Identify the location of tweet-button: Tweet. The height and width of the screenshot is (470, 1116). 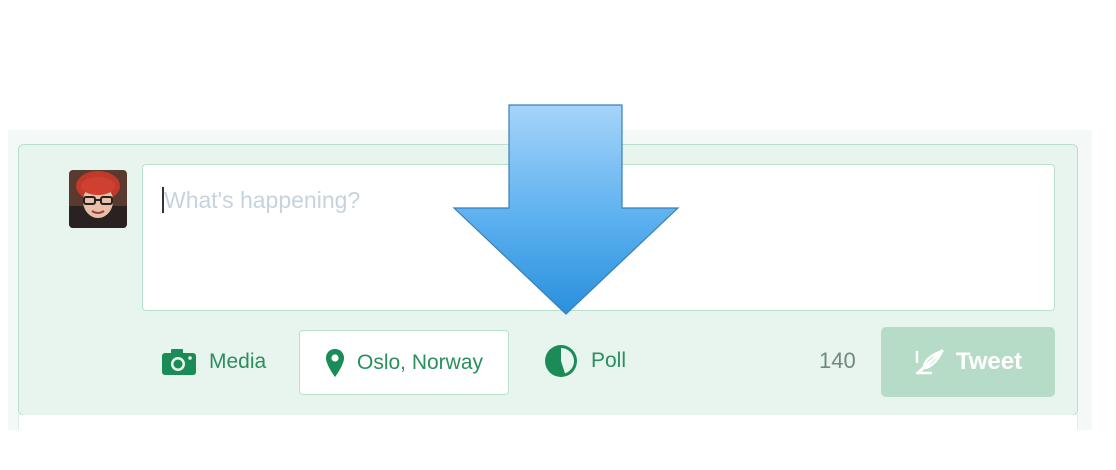
(968, 362).